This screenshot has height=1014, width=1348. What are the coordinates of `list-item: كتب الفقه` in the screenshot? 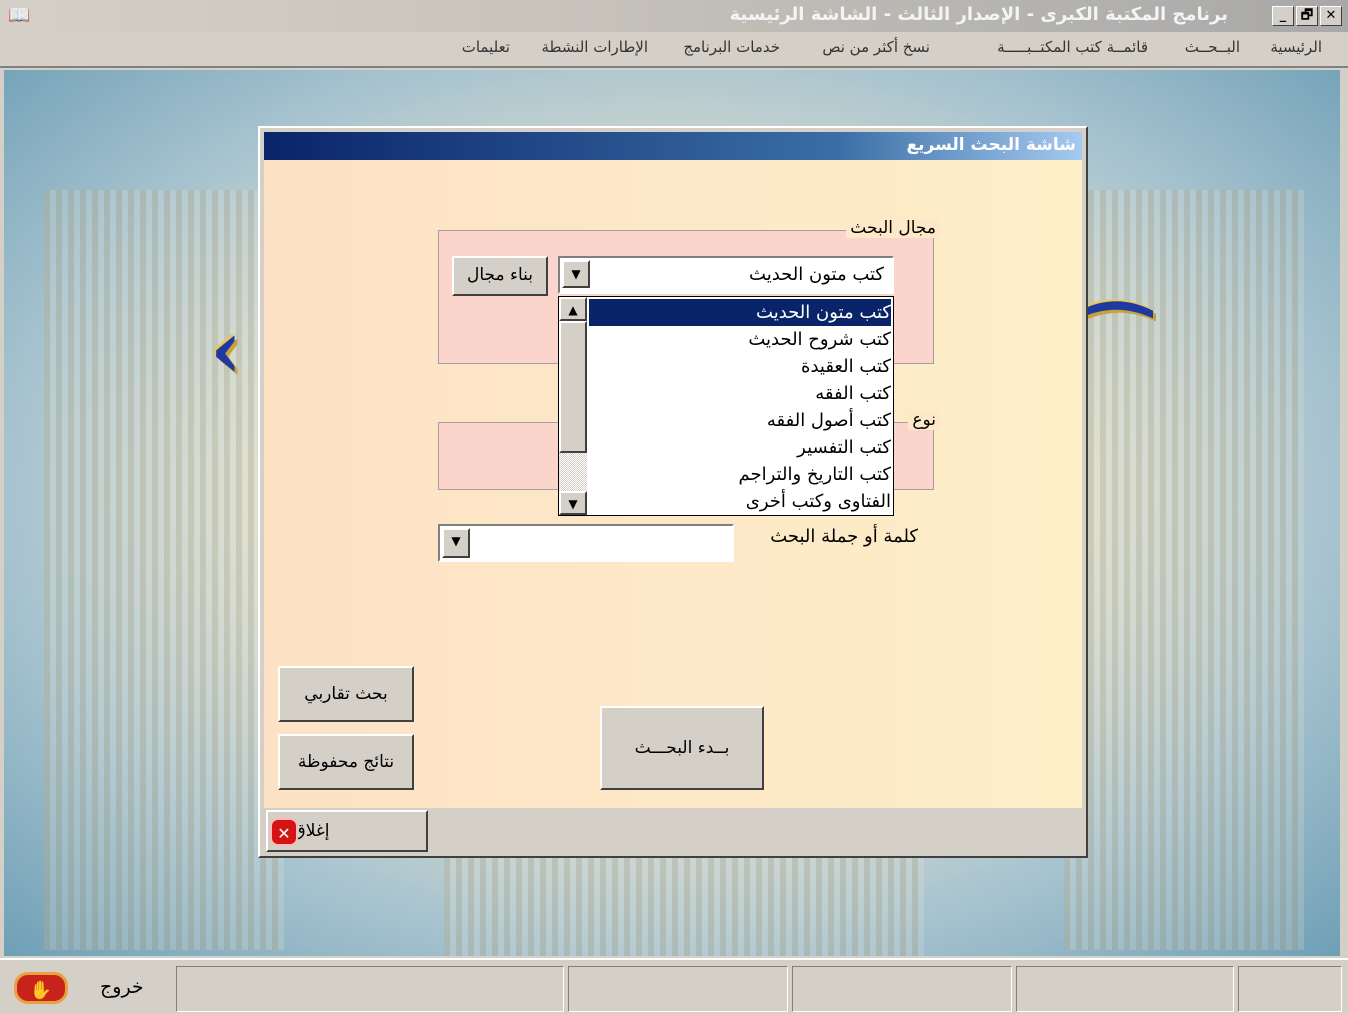 It's located at (740, 393).